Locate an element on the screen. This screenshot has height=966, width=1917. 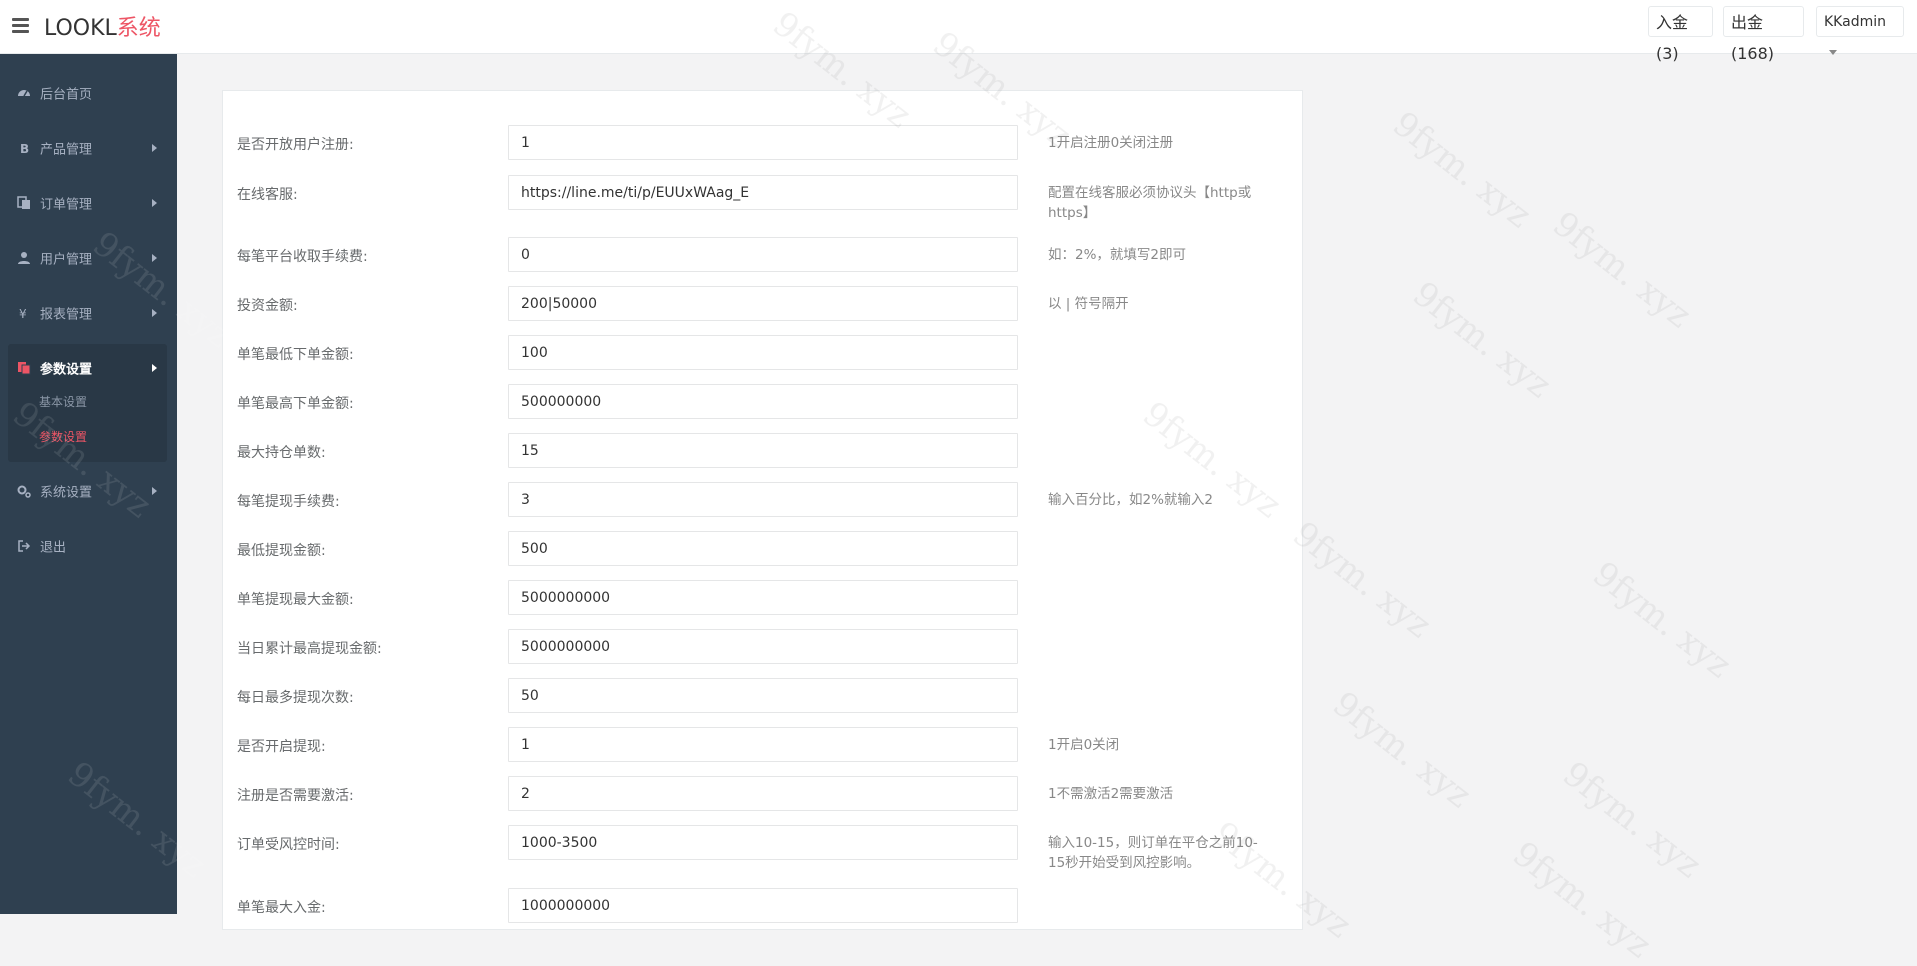
yen-icon: ¥ is located at coordinates (24, 313).